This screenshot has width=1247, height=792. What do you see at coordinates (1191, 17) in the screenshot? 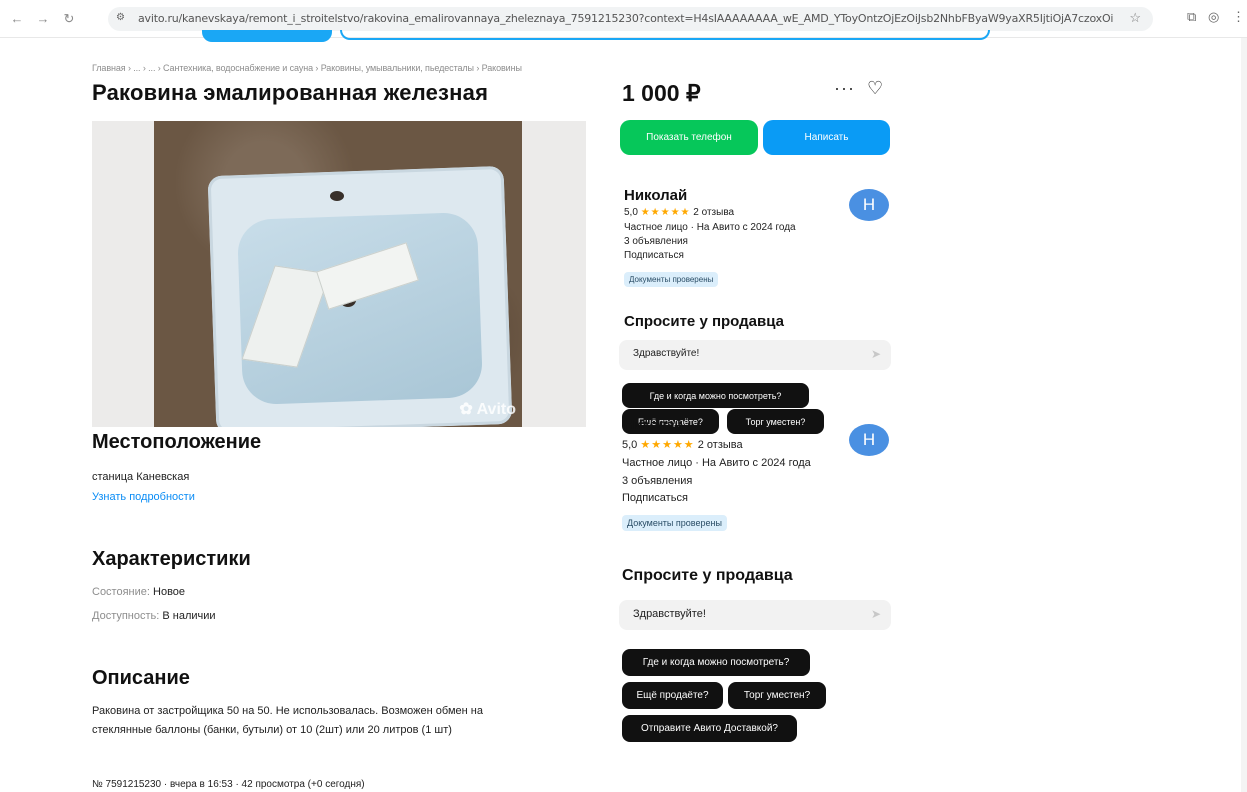
I see `extensions-icon: ⧉` at bounding box center [1191, 17].